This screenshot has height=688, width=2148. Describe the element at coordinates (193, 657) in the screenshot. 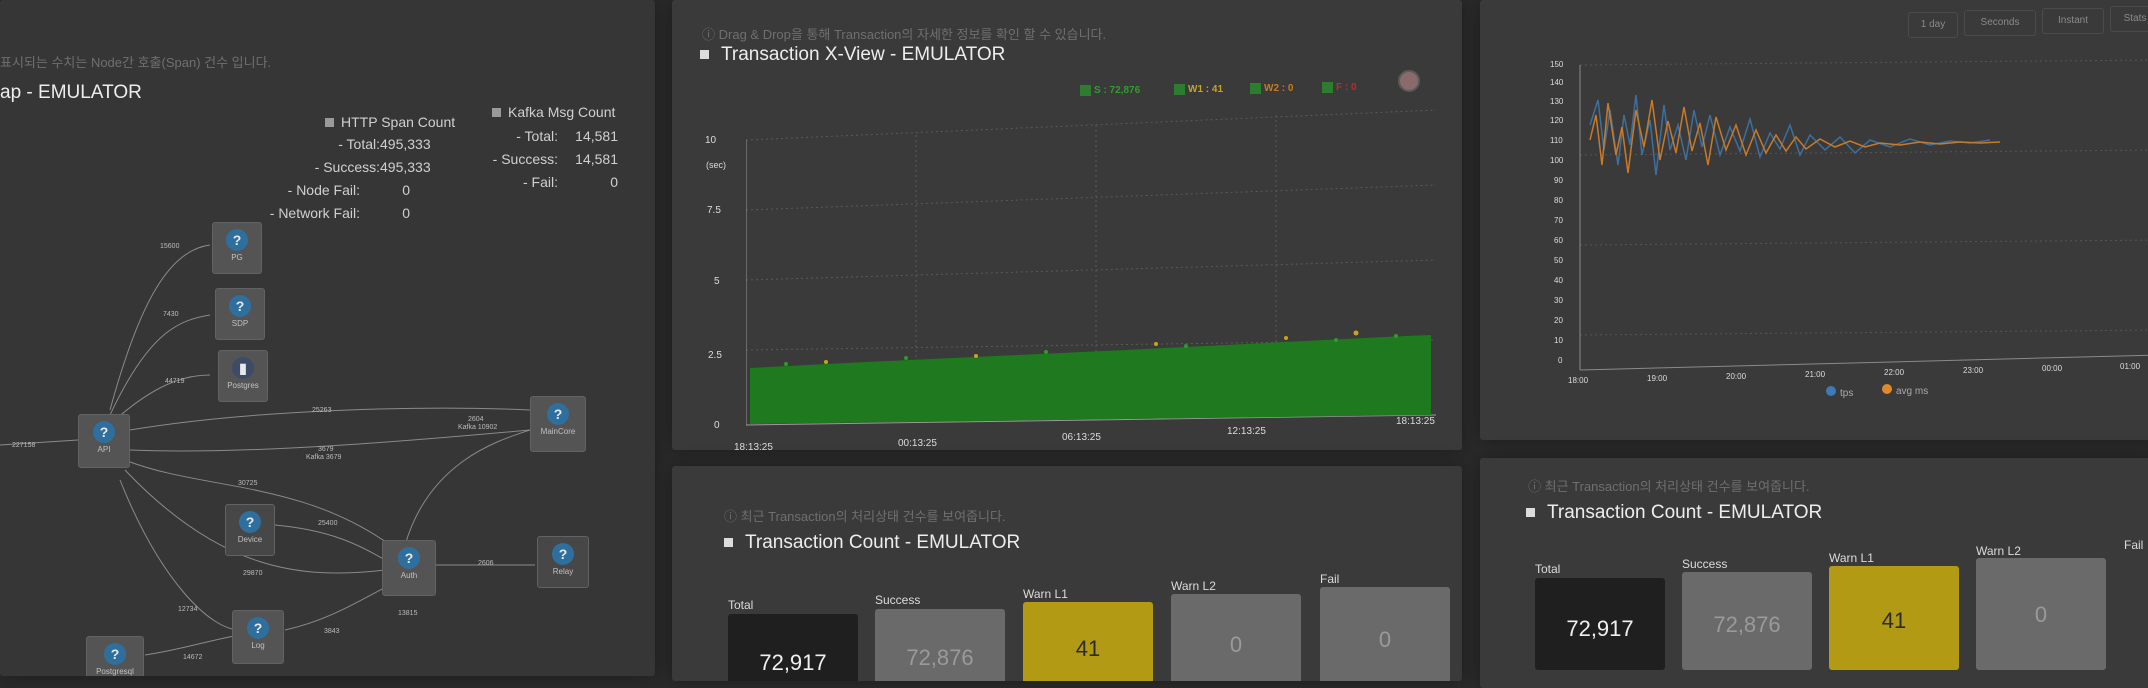

I see `edge-label: 14672` at that location.